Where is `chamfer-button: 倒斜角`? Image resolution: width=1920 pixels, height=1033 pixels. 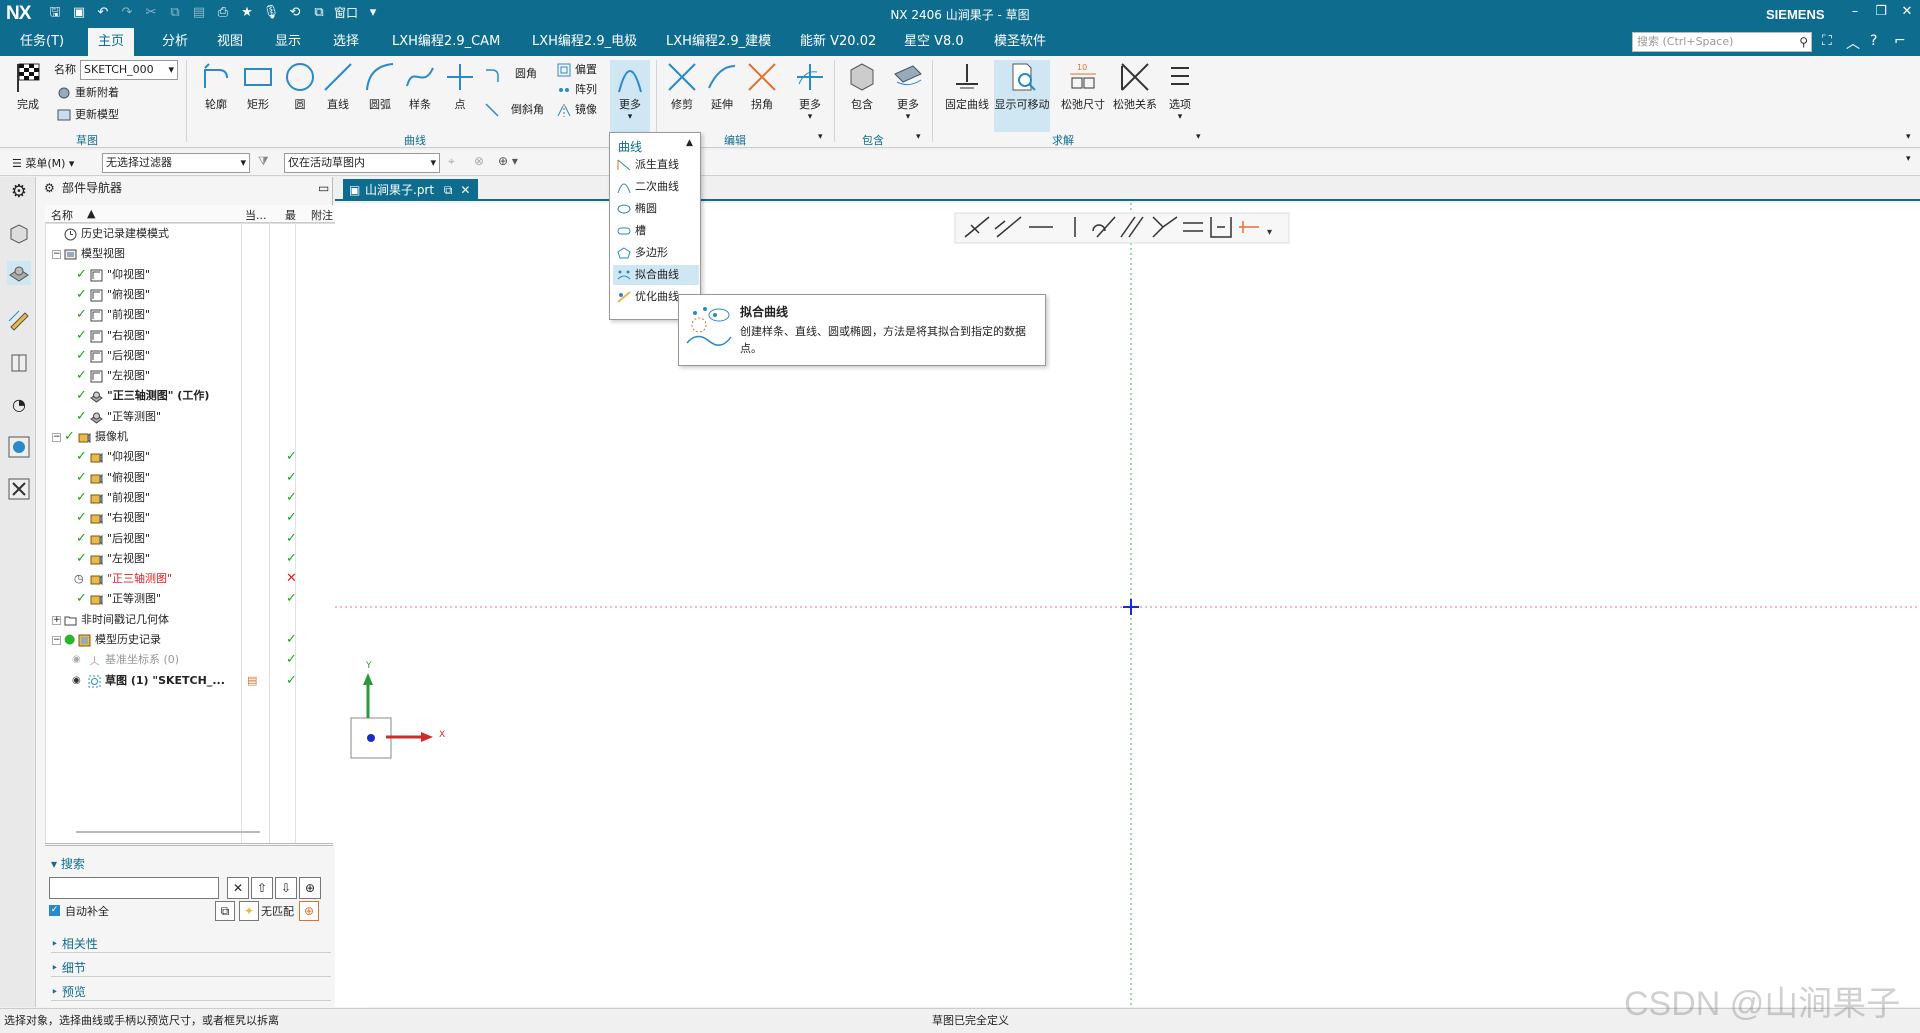
chamfer-button: 倒斜角 is located at coordinates (514, 110).